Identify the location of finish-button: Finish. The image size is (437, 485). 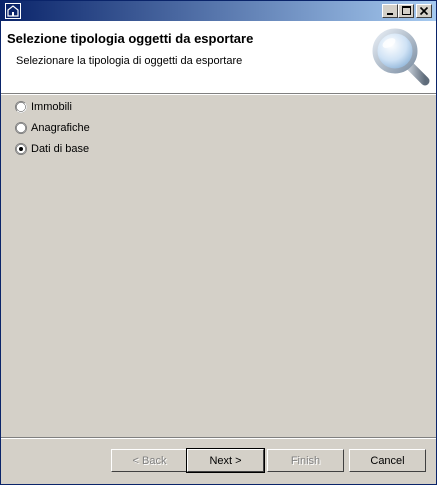
(305, 460).